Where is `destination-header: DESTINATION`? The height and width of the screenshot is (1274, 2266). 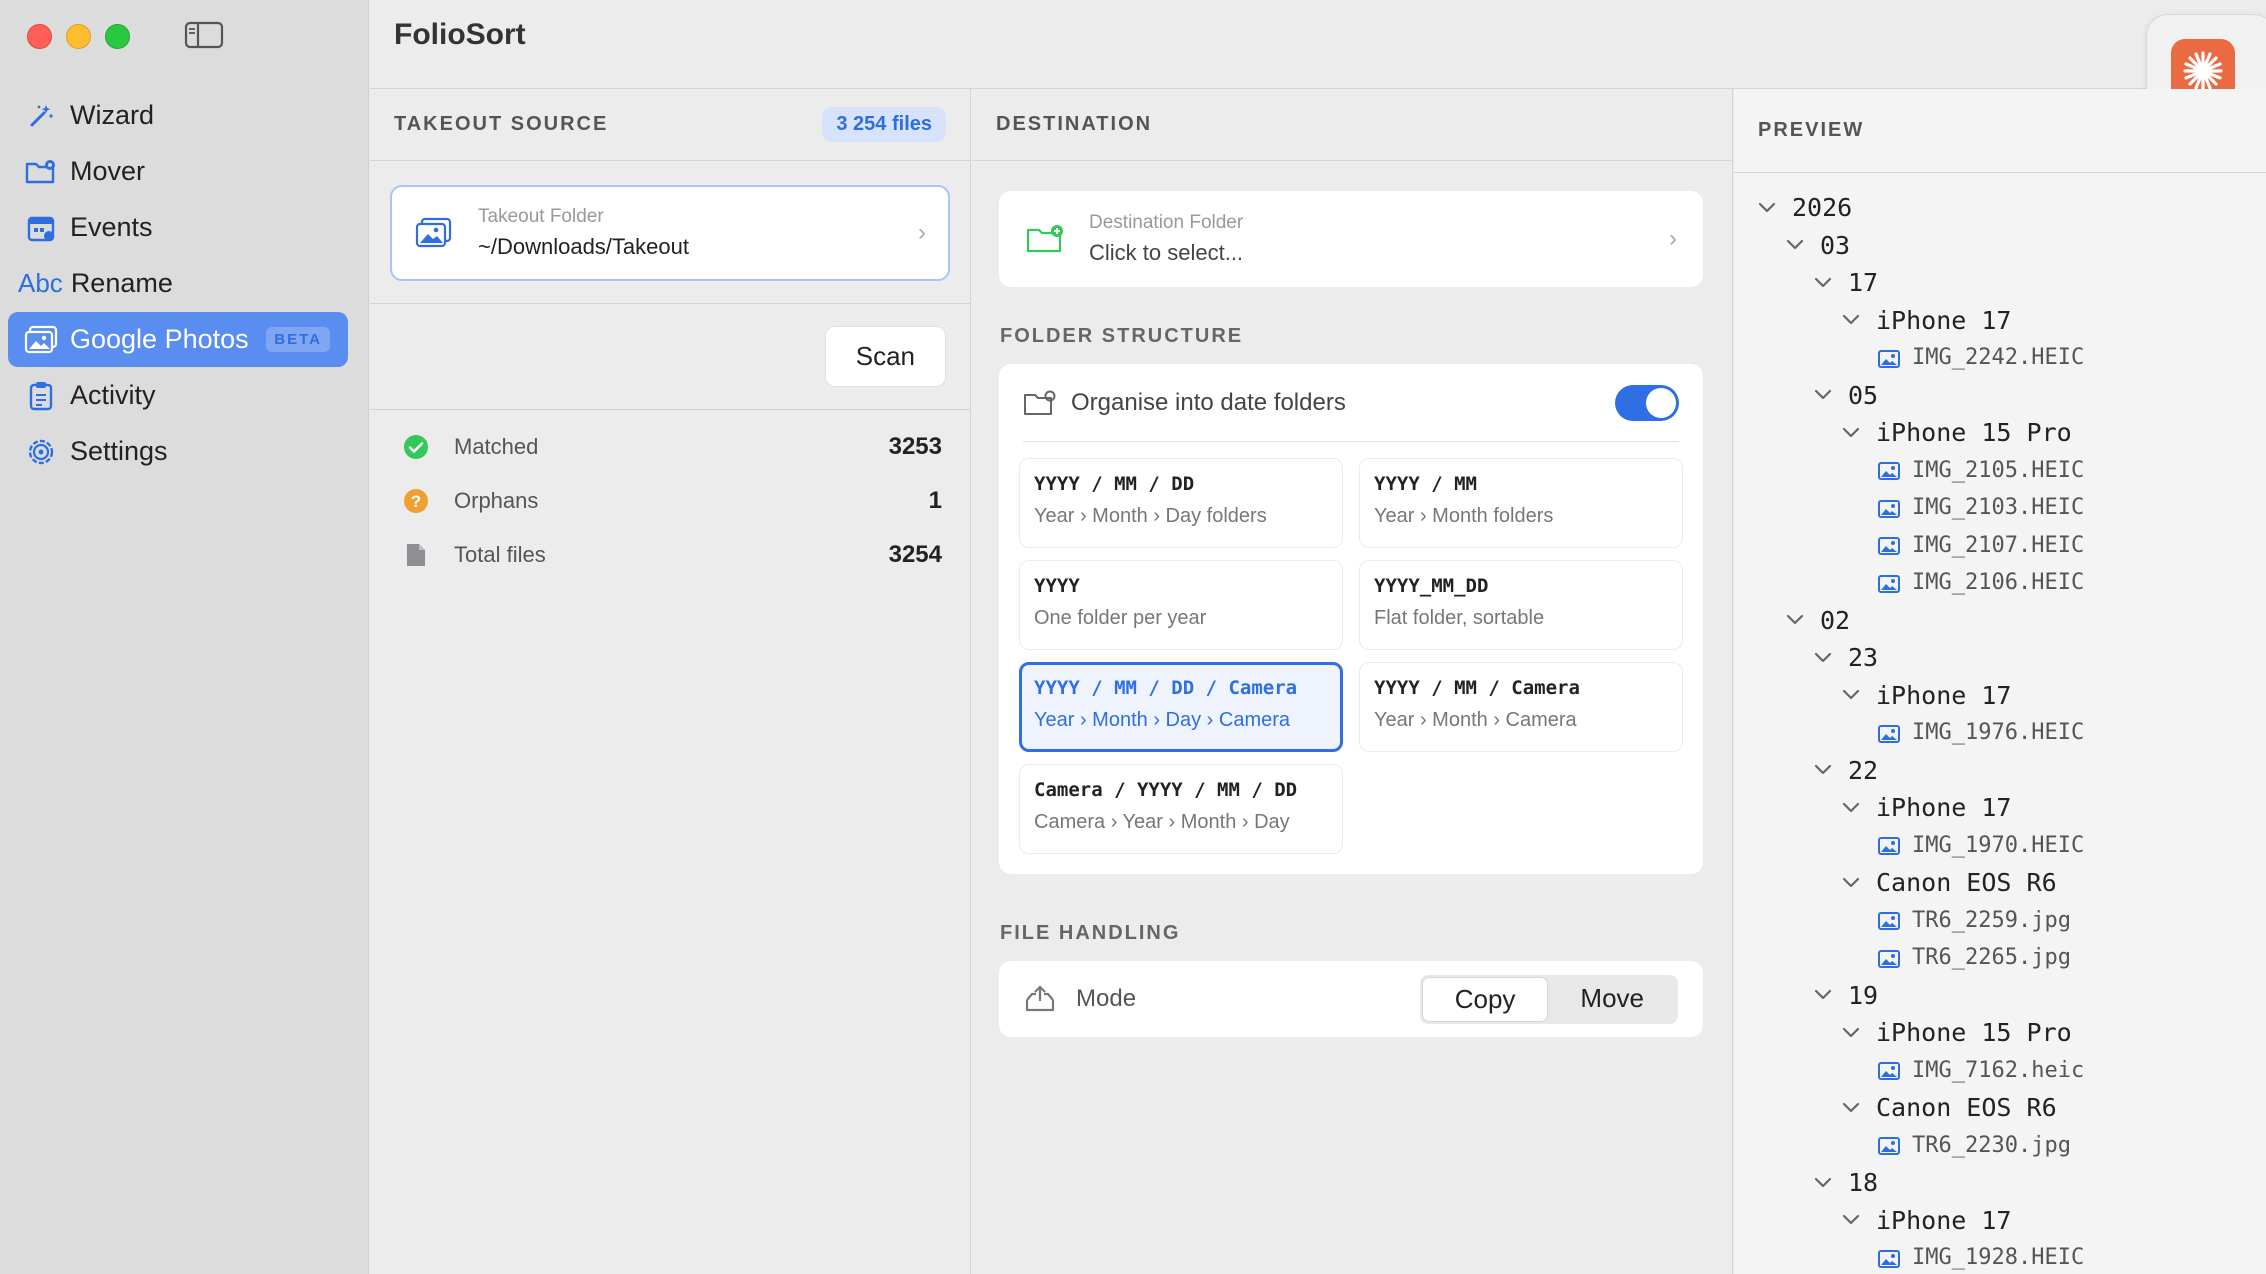 destination-header: DESTINATION is located at coordinates (1352, 125).